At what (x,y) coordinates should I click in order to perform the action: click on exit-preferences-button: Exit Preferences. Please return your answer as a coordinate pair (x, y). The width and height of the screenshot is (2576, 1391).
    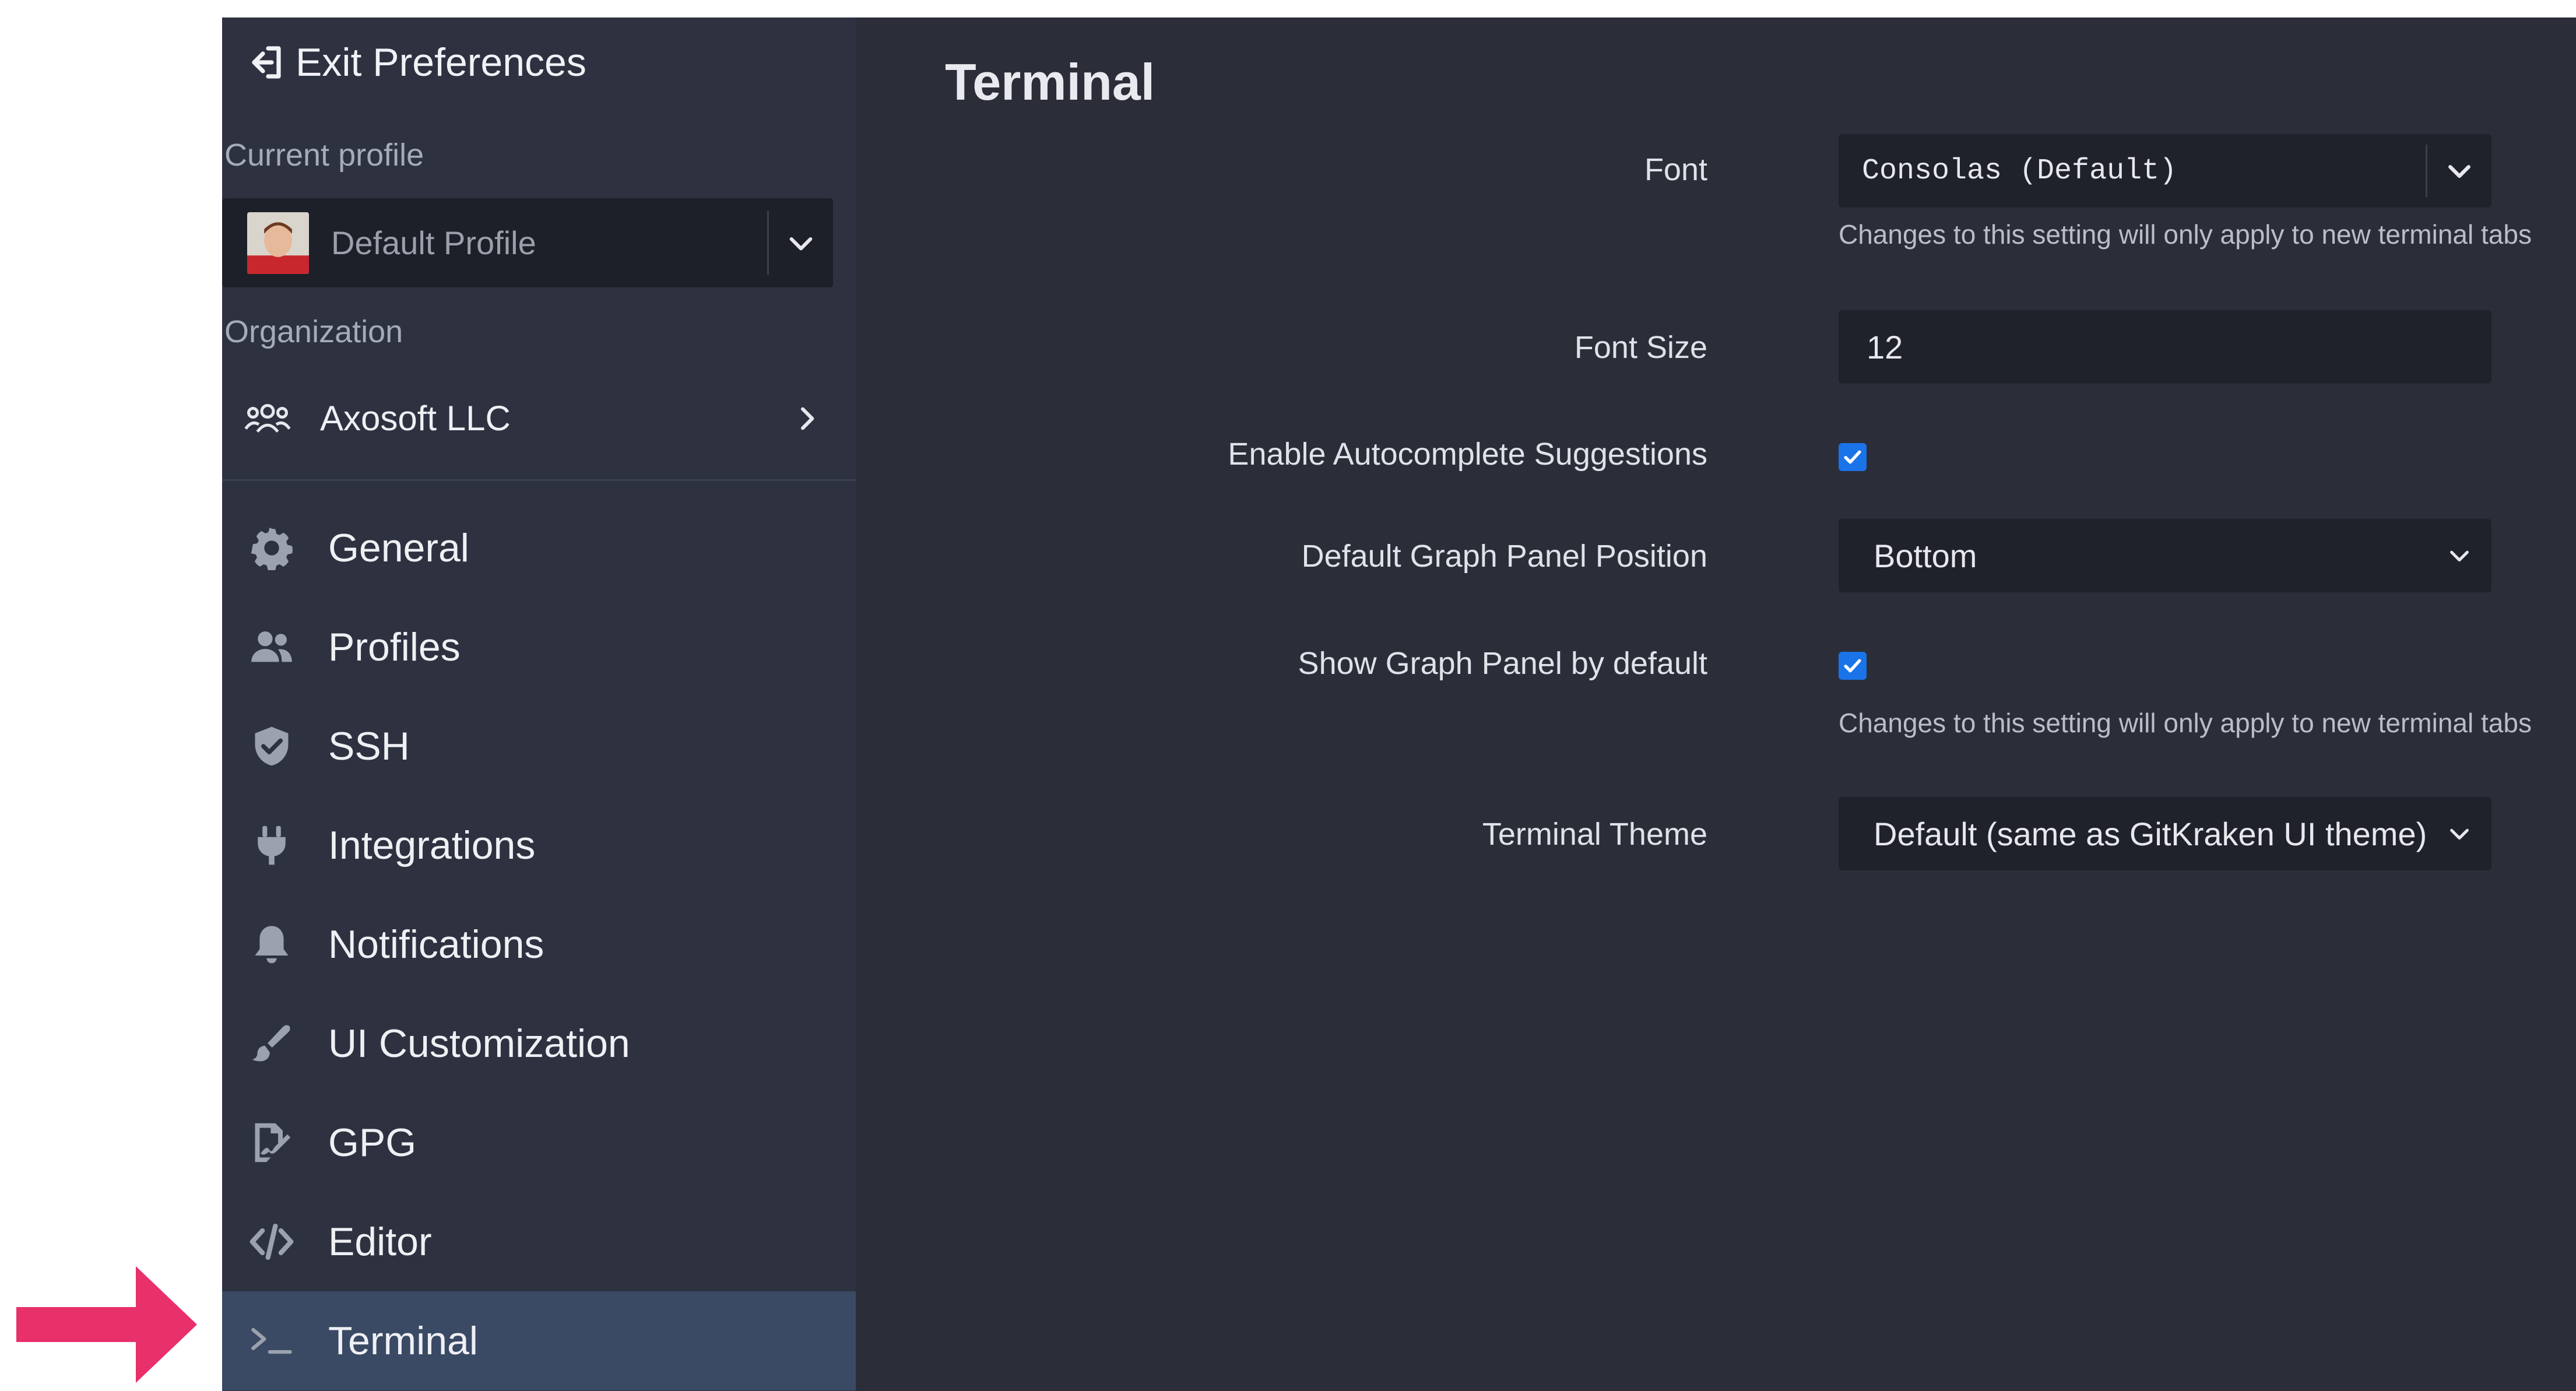
    Looking at the image, I should click on (415, 63).